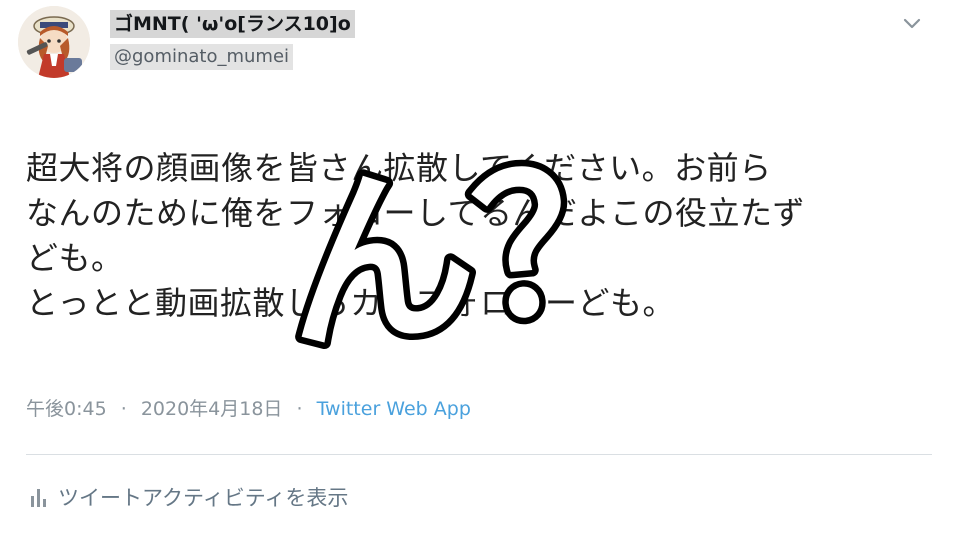 The height and width of the screenshot is (540, 960). What do you see at coordinates (394, 409) in the screenshot?
I see `tweet-source-link: Twitter Web App` at bounding box center [394, 409].